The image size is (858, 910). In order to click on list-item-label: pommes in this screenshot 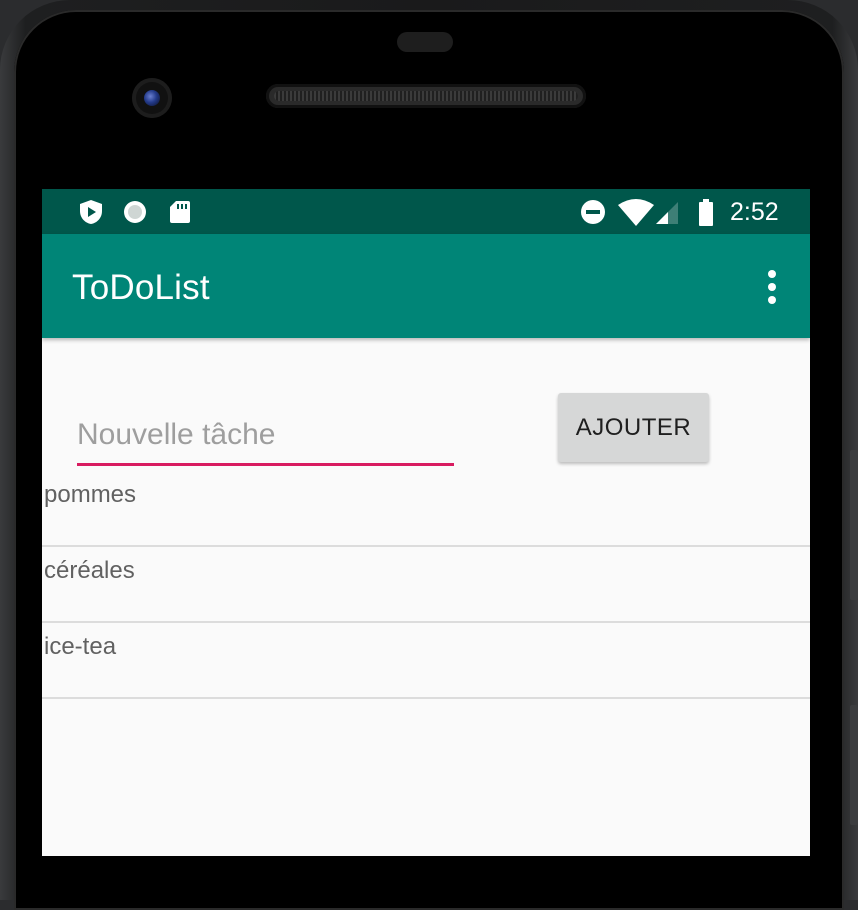, I will do `click(90, 494)`.